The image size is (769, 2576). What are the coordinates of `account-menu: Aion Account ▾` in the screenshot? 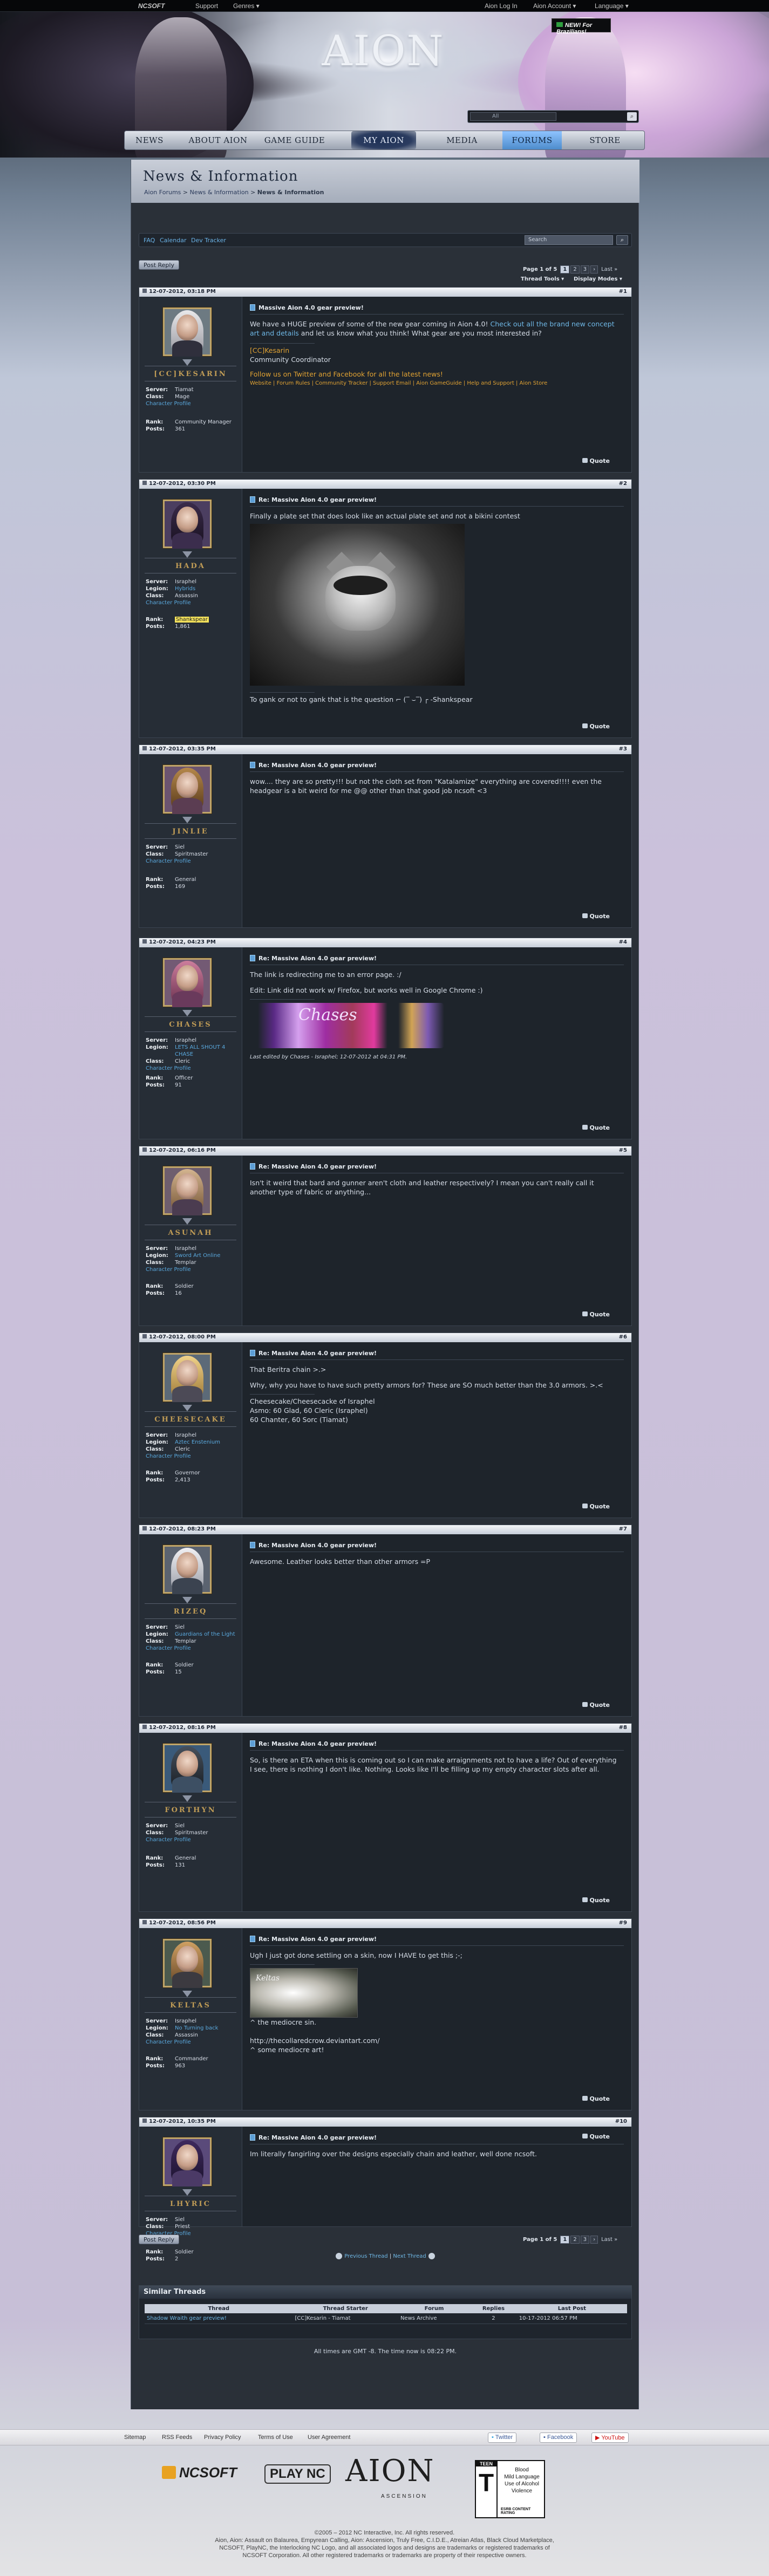 It's located at (554, 6).